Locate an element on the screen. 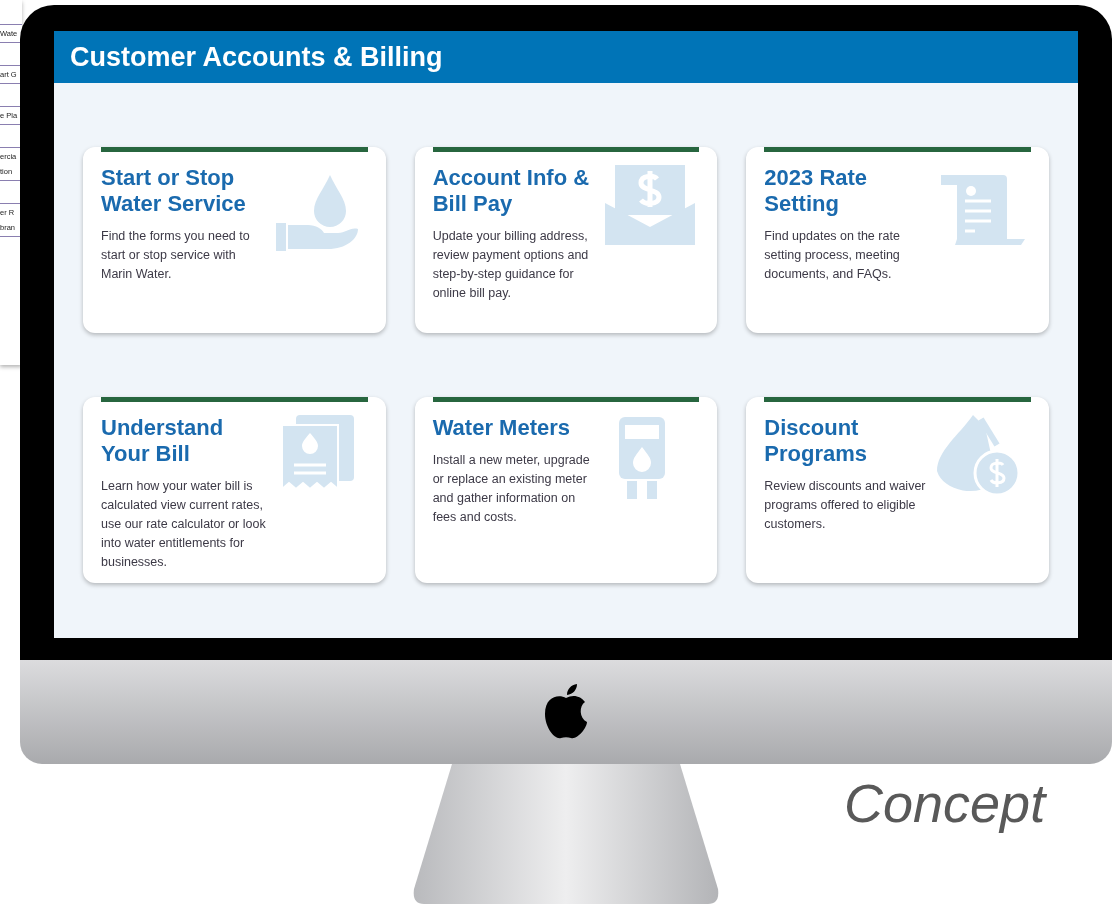  card-description: Find the forms you need to start or stop service with Marin Water. is located at coordinates (176, 255).